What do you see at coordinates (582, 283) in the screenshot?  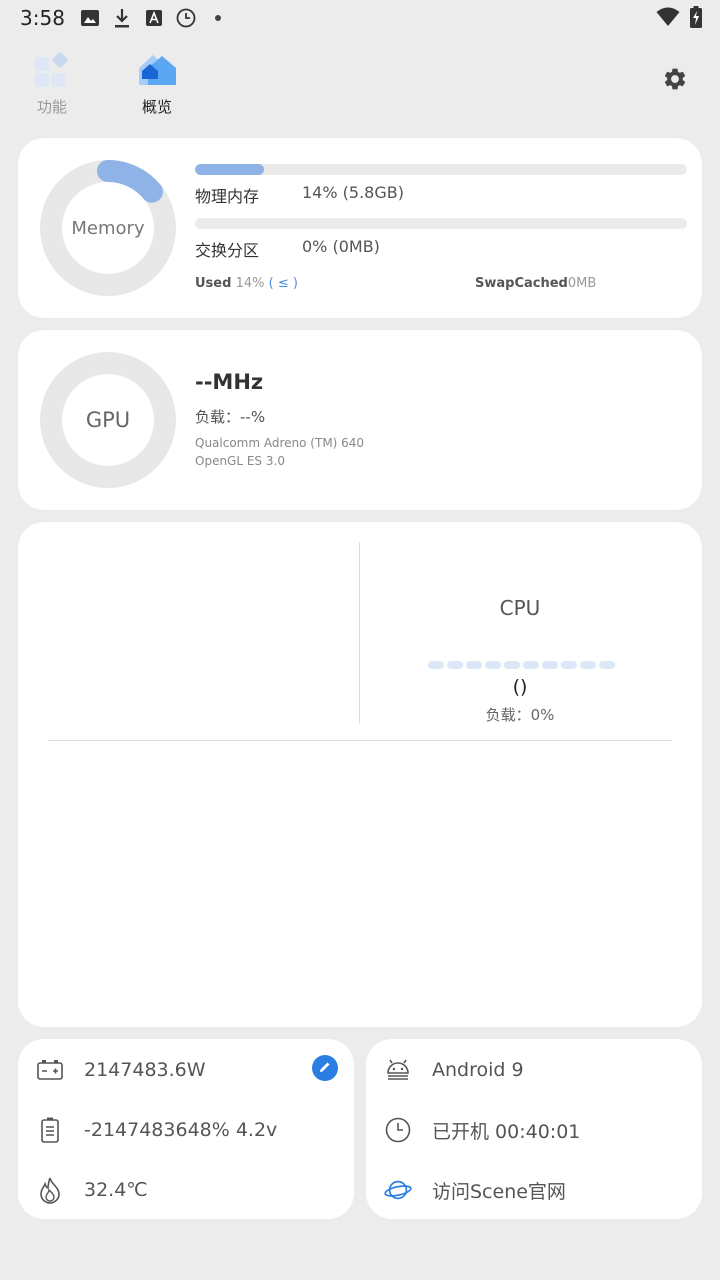 I see `swapcached-value: 0MB` at bounding box center [582, 283].